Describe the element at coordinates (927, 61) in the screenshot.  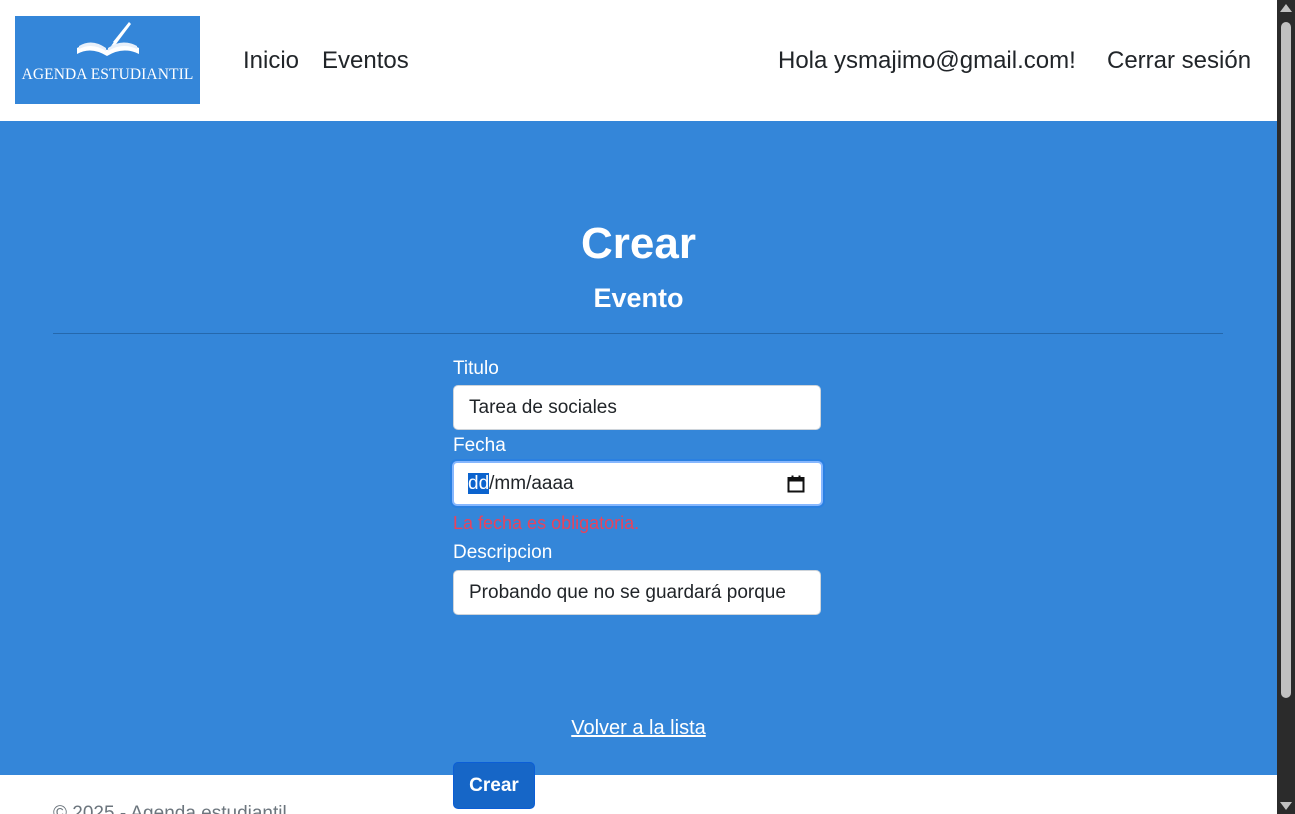
I see `user-greeting-link: Hola ysmajimo@gmail.com!` at that location.